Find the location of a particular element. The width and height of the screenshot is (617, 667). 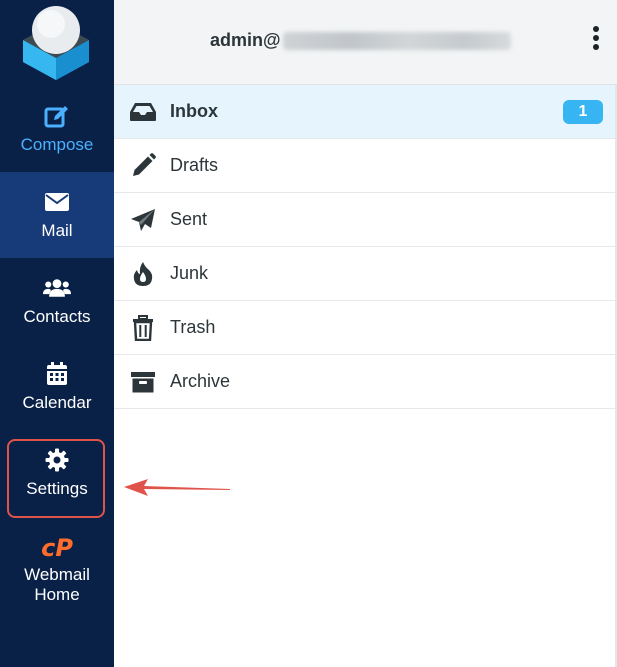

unread-count-badge: 1 is located at coordinates (583, 112).